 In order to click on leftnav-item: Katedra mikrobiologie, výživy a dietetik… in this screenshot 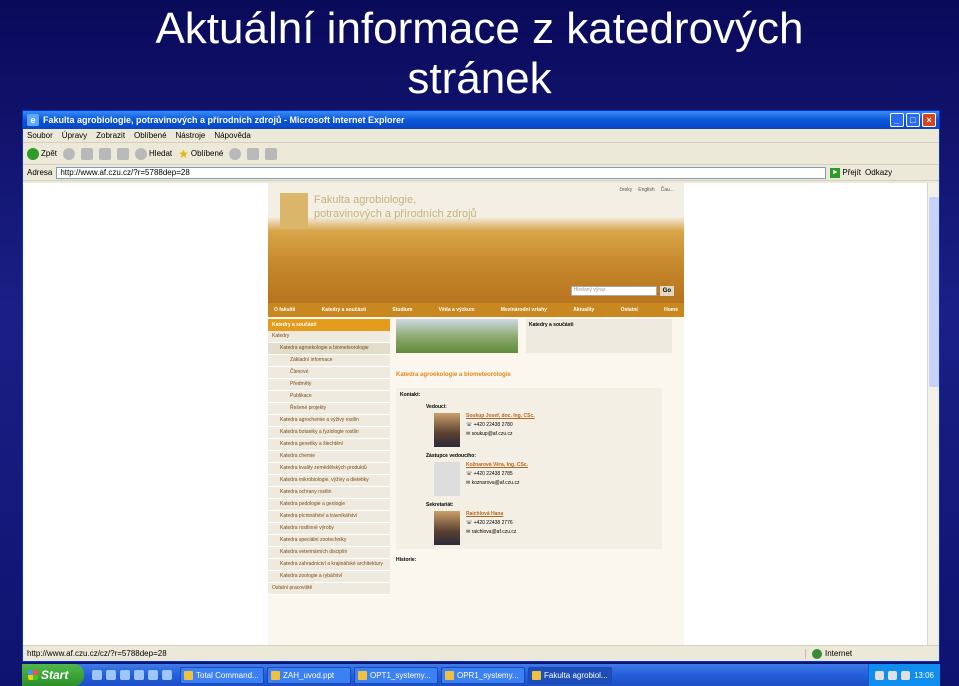, I will do `click(329, 481)`.